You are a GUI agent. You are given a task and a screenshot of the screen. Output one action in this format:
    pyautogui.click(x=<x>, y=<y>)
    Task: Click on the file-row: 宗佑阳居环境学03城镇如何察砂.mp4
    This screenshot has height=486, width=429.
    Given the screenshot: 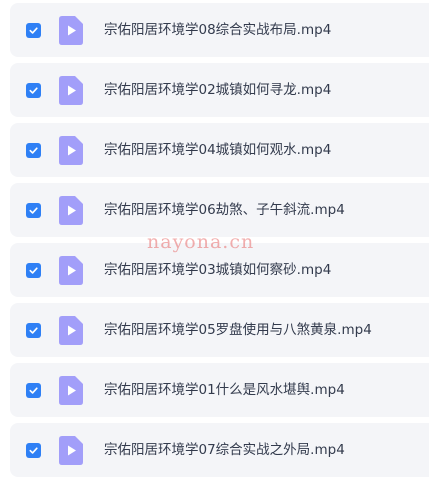 What is the action you would take?
    pyautogui.click(x=219, y=270)
    